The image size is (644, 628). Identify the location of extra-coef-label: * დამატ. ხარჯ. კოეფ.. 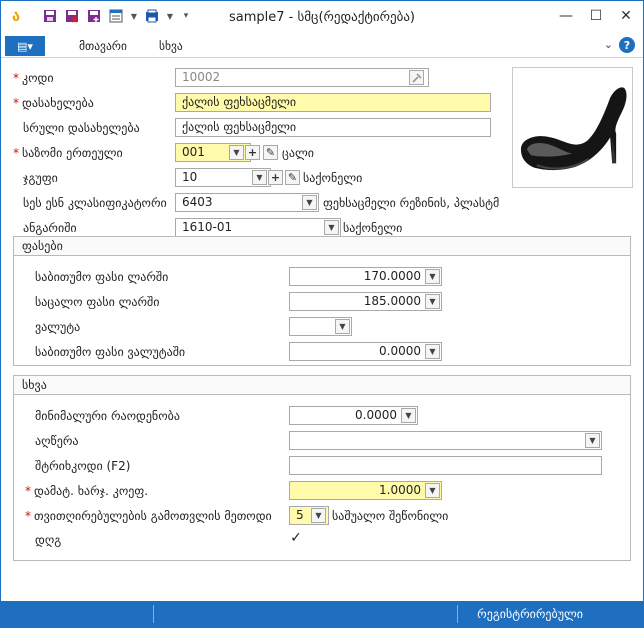
(87, 491).